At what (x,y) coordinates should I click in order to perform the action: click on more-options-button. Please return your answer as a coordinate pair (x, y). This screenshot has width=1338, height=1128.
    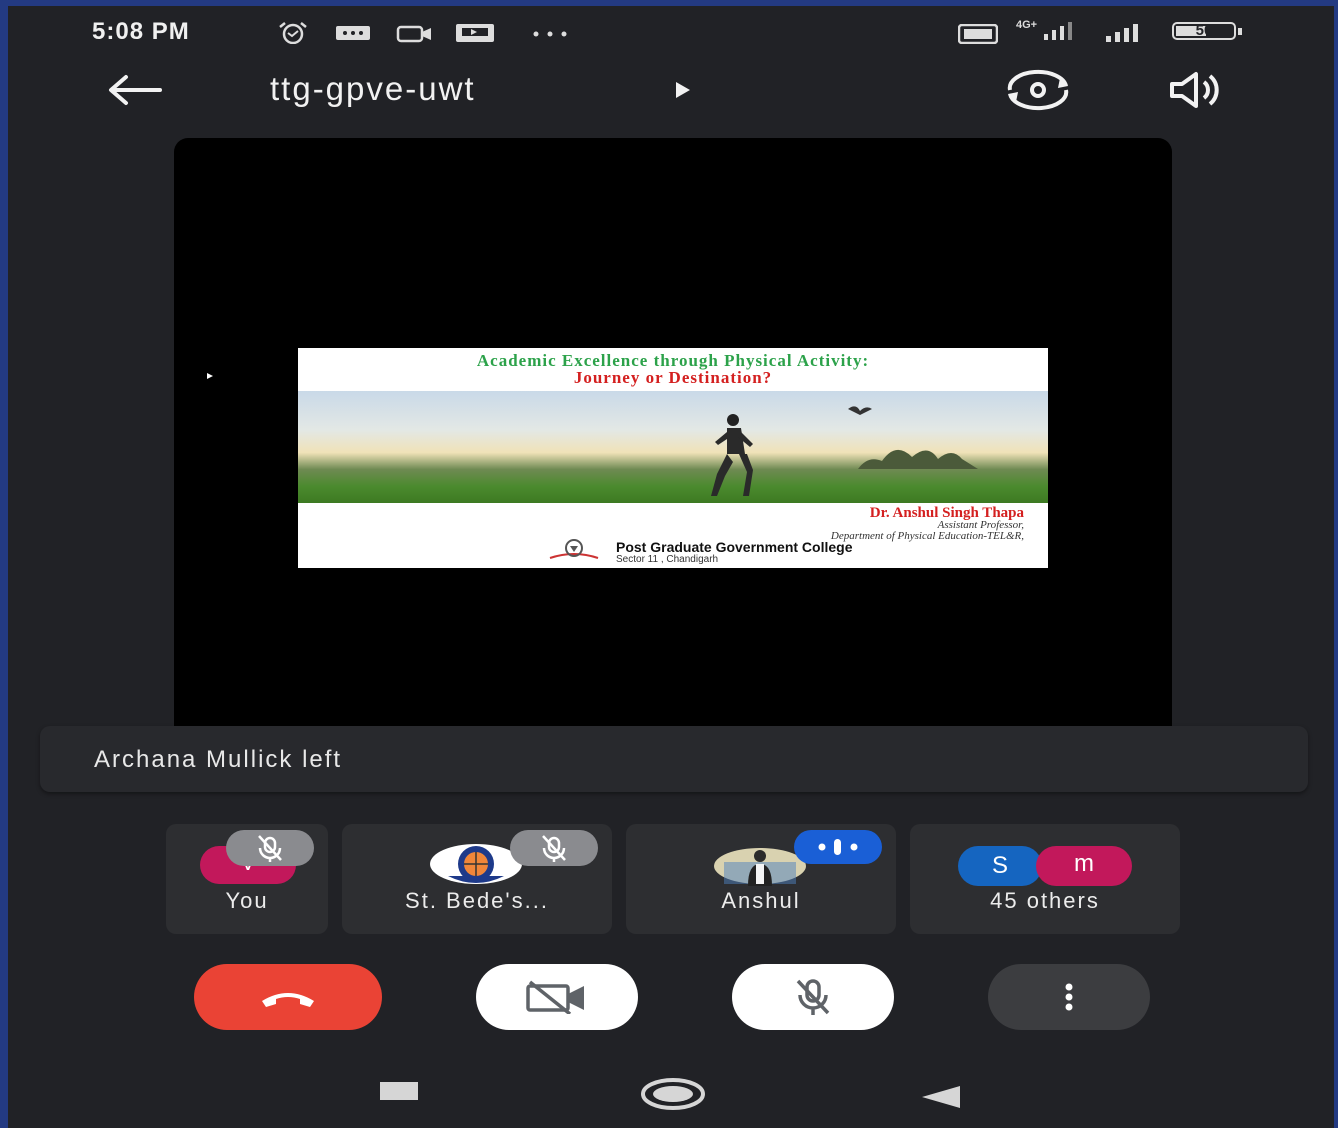
    Looking at the image, I should click on (1069, 997).